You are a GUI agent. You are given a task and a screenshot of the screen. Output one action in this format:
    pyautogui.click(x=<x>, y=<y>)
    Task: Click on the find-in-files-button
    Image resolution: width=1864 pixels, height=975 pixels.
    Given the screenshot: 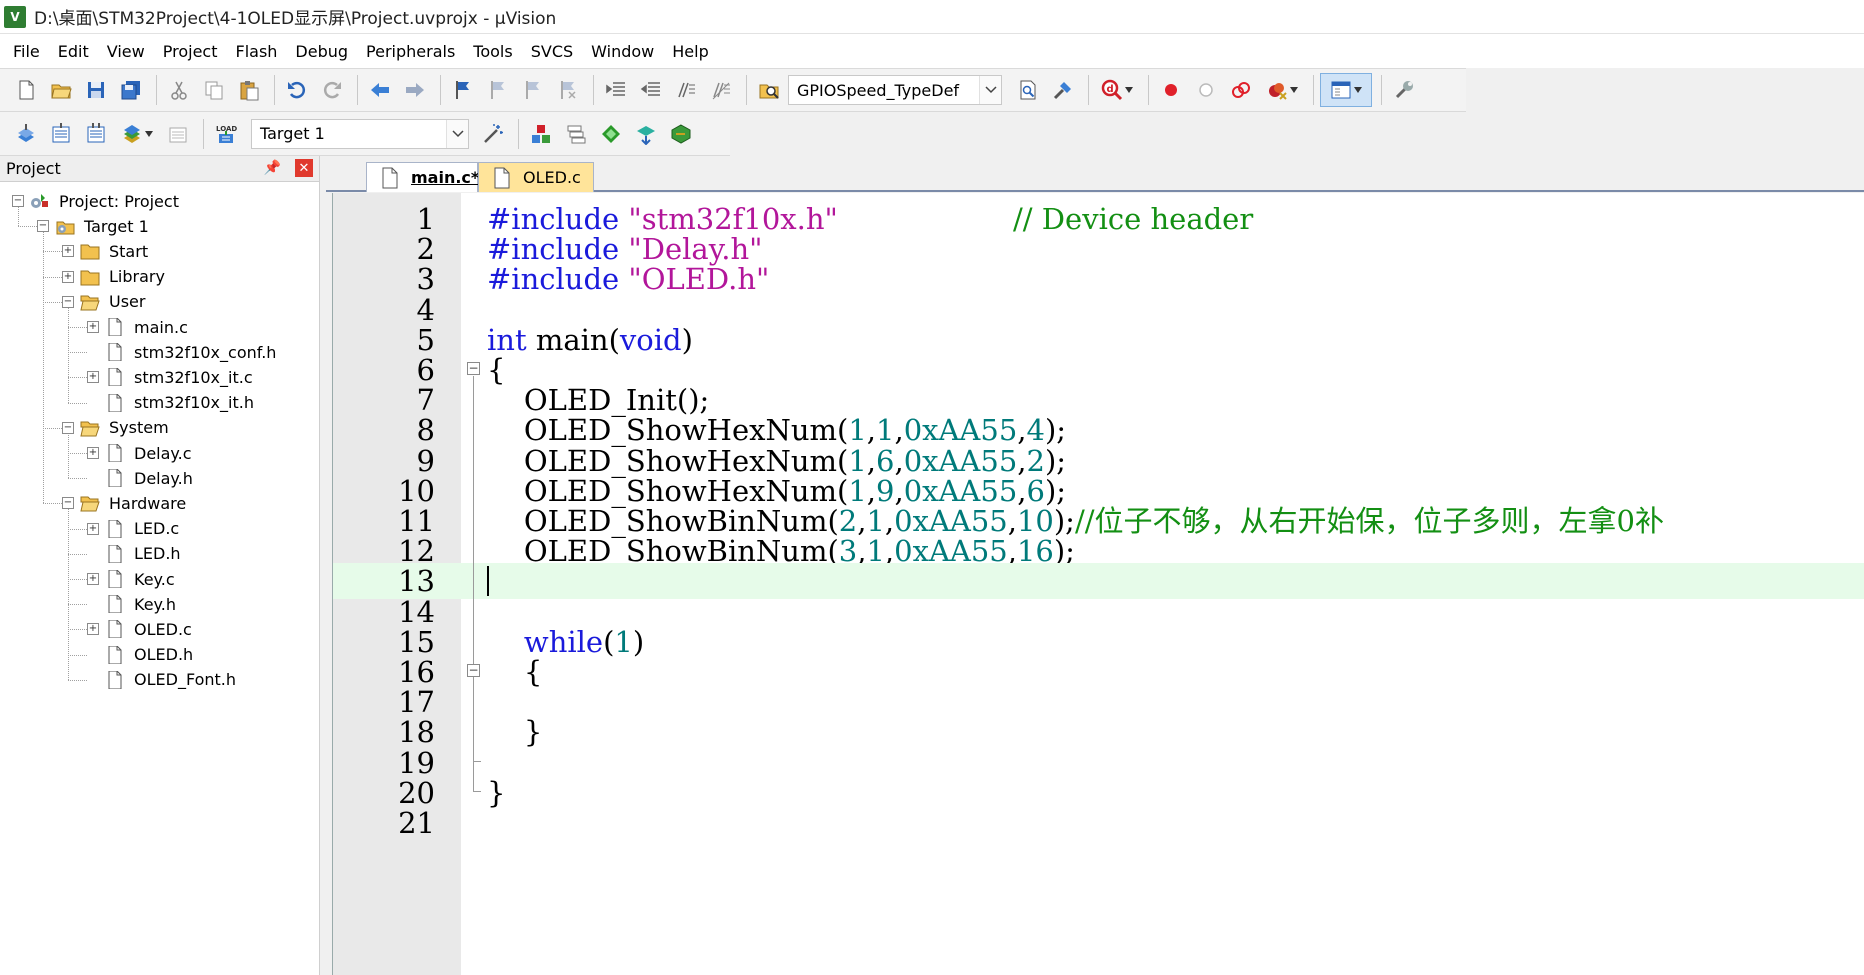 What is the action you would take?
    pyautogui.click(x=769, y=90)
    